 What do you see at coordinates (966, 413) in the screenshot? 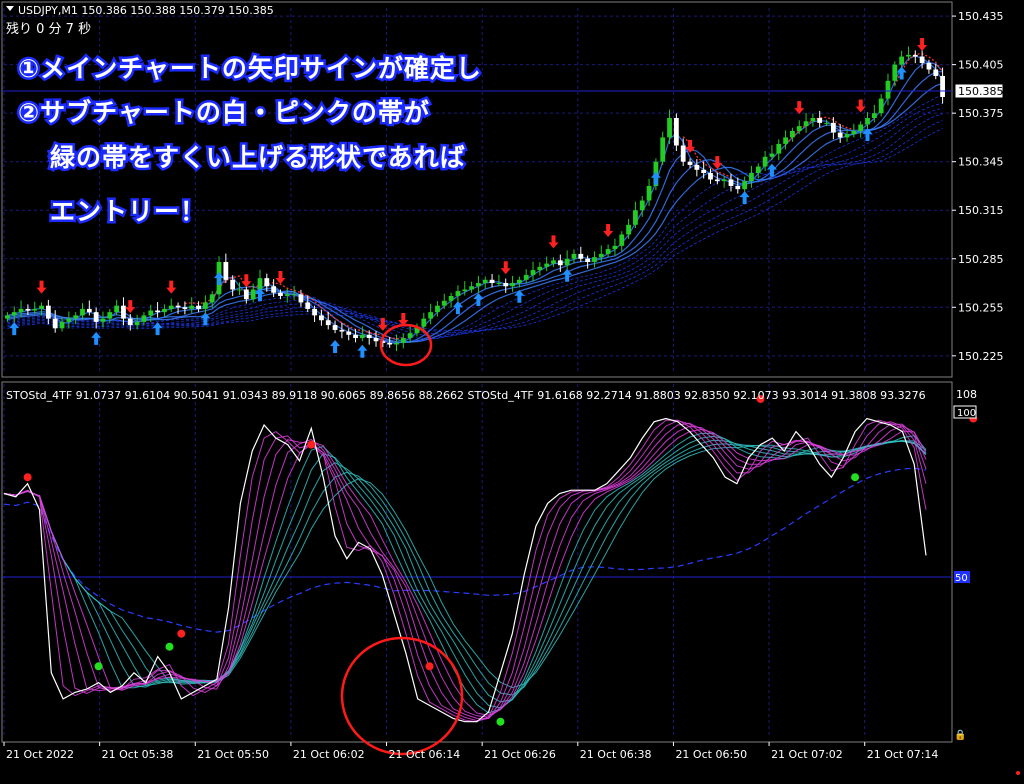
I see `level-100-label: 100` at bounding box center [966, 413].